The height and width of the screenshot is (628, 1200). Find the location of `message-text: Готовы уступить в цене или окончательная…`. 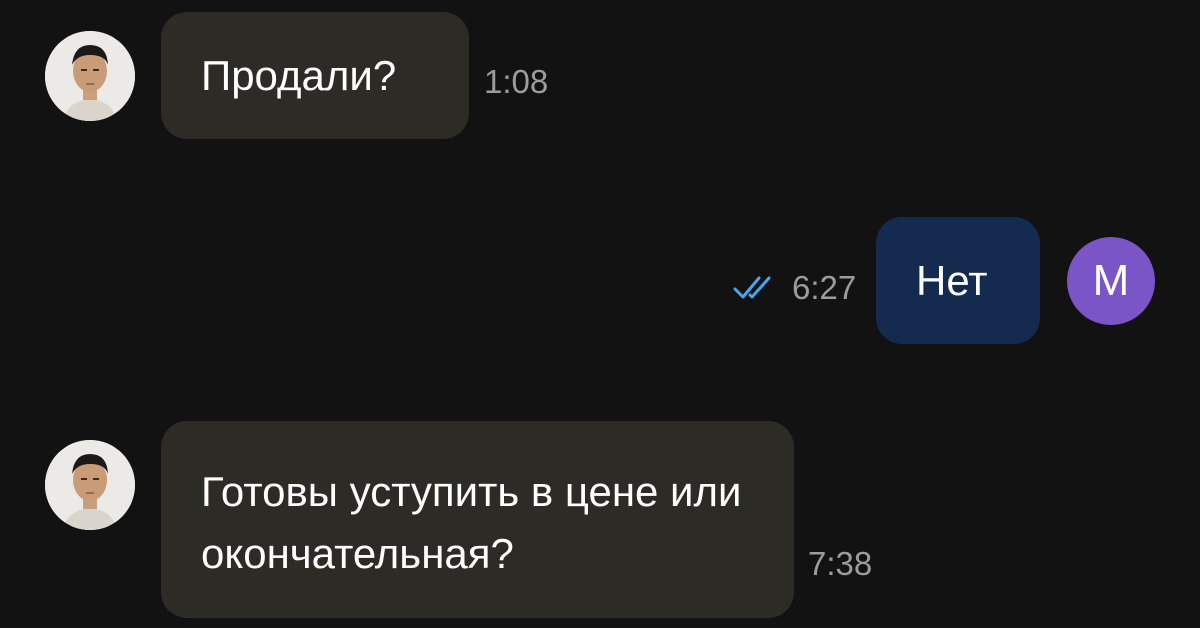

message-text: Готовы уступить в цене или окончательная… is located at coordinates (471, 522).